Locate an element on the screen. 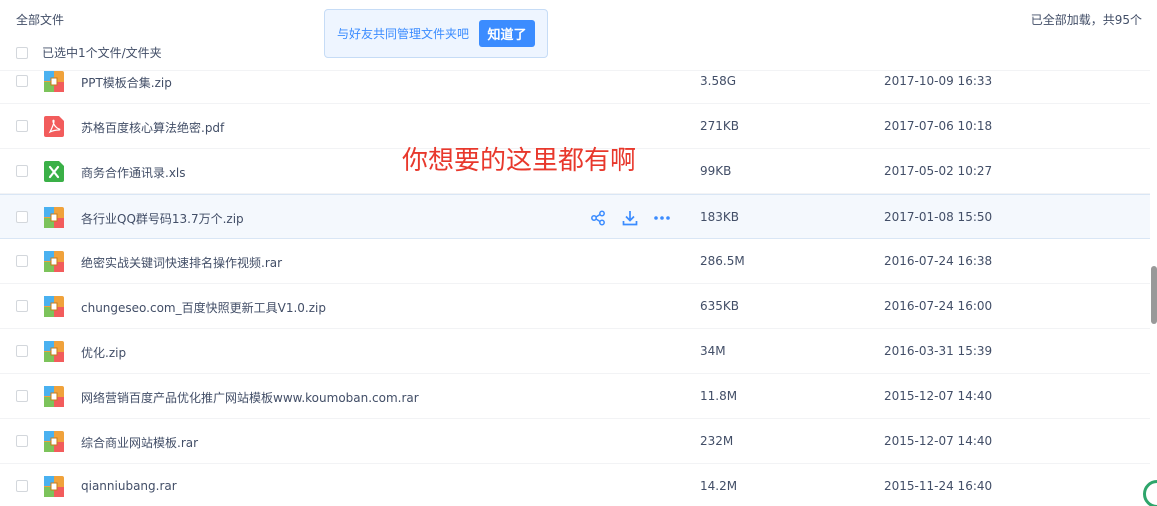 Image resolution: width=1157 pixels, height=506 pixels. file-size: 286.5M is located at coordinates (722, 261).